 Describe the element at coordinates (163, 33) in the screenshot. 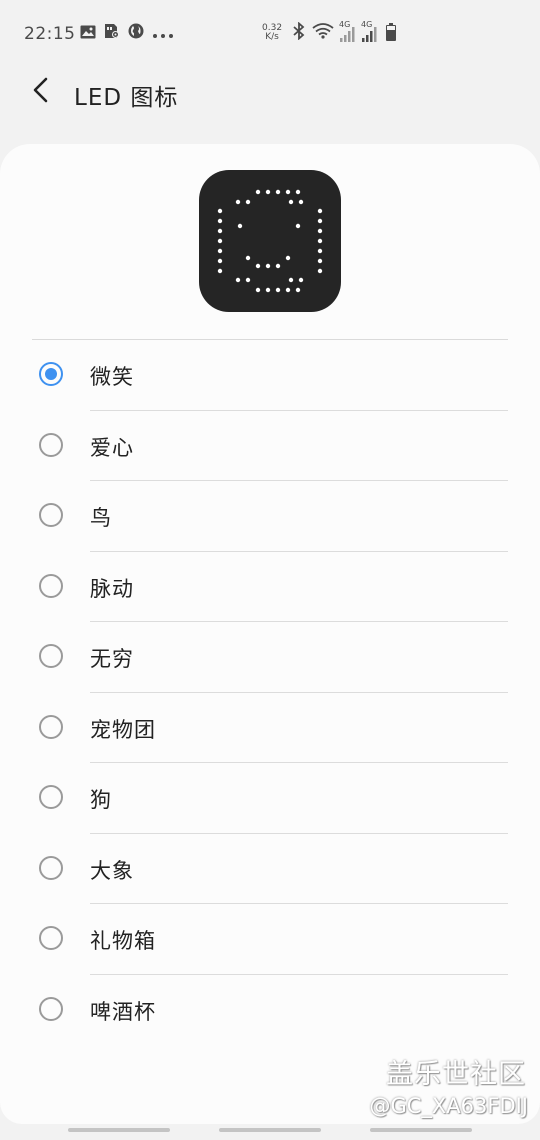

I see `more-dots-icon` at that location.